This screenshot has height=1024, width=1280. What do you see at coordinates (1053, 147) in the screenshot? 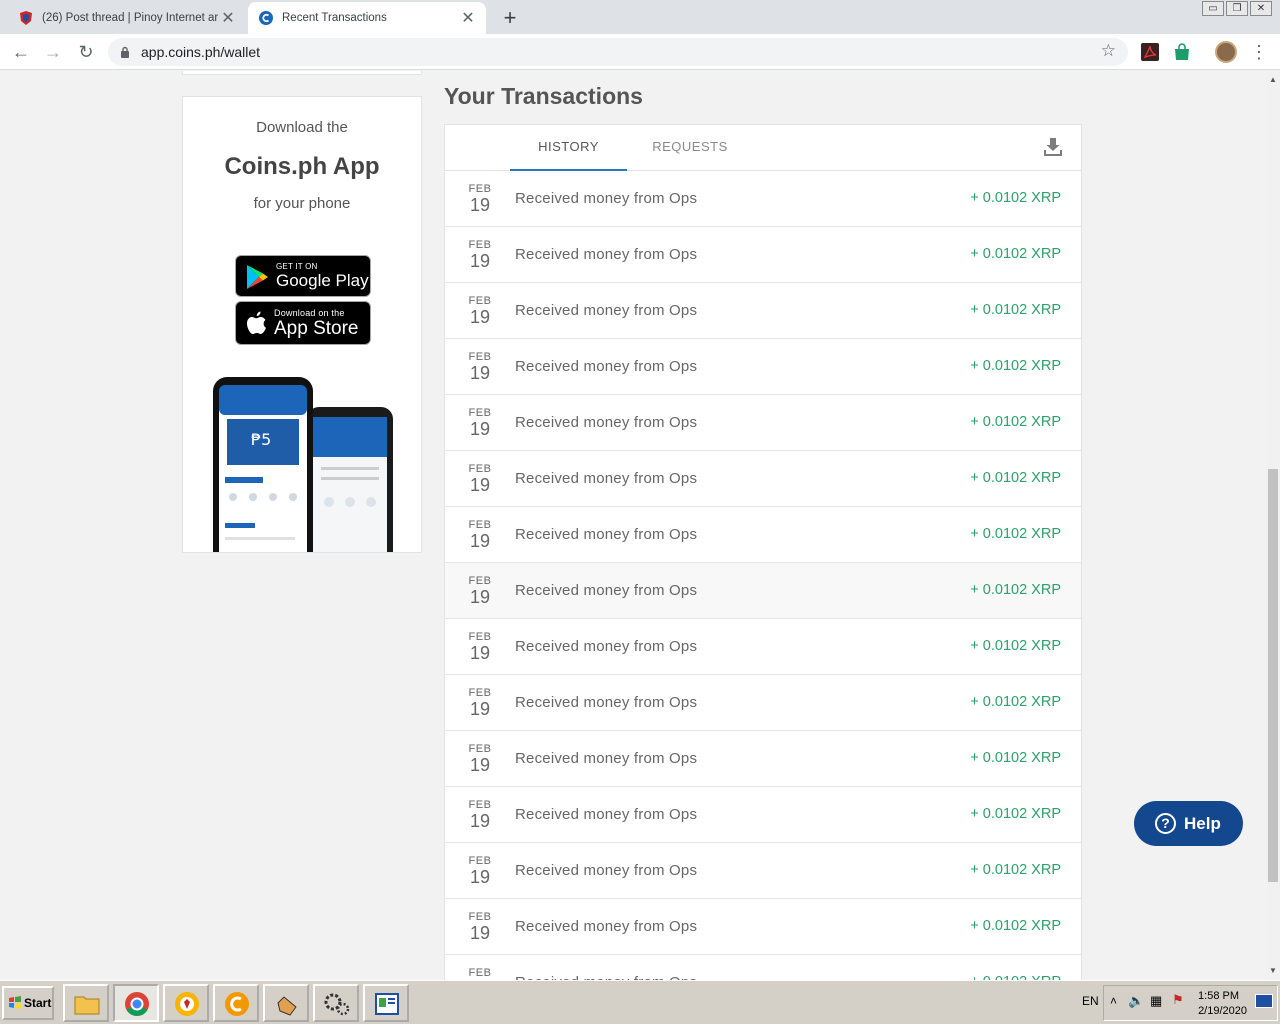
I see `download-icon` at bounding box center [1053, 147].